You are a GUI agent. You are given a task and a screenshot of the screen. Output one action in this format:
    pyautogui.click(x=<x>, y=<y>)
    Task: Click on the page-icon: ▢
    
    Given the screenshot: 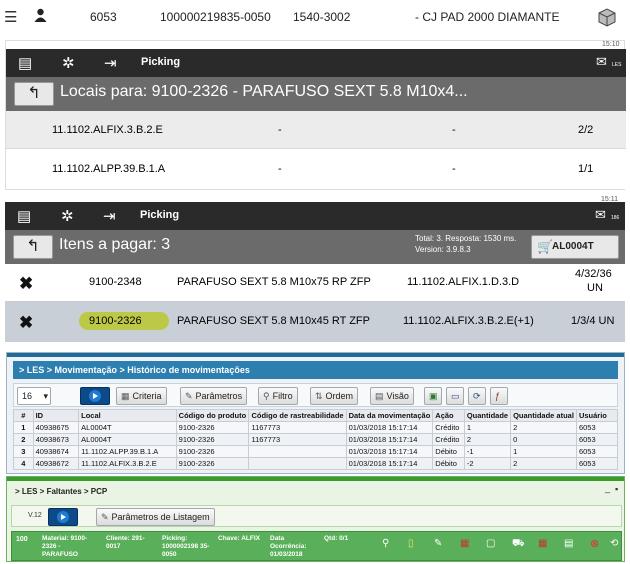 What is the action you would take?
    pyautogui.click(x=490, y=543)
    